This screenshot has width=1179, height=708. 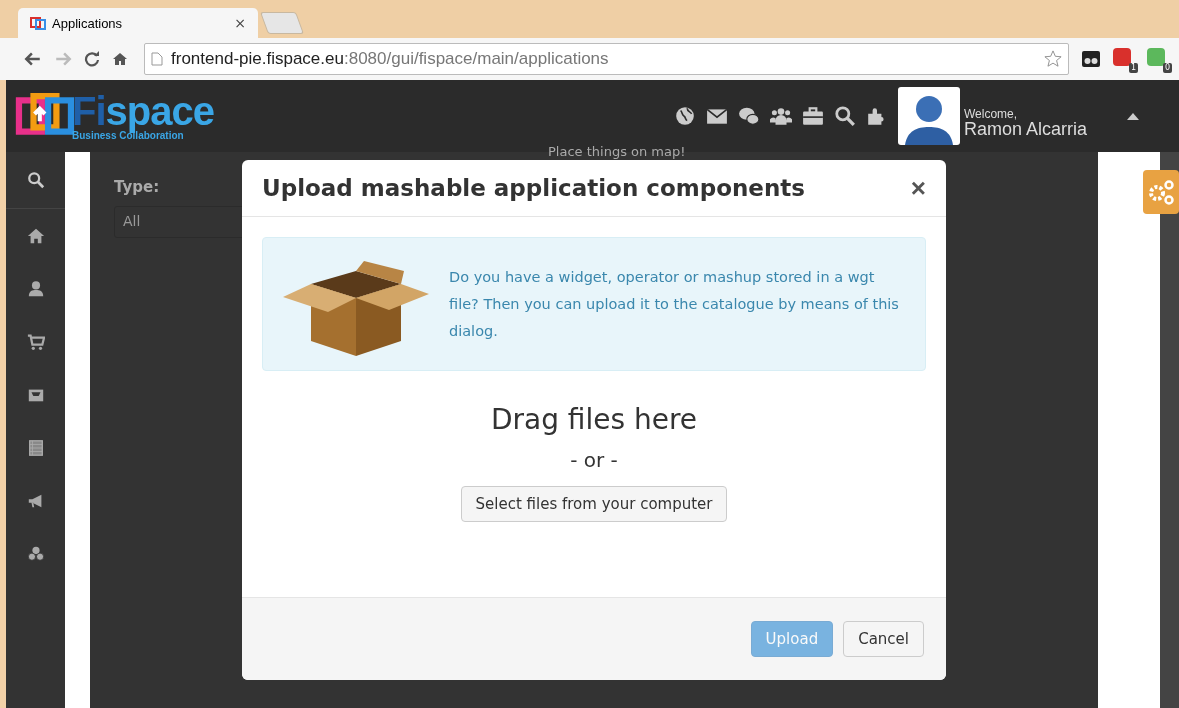 I want to click on avatar-silhouette, so click(x=928, y=116).